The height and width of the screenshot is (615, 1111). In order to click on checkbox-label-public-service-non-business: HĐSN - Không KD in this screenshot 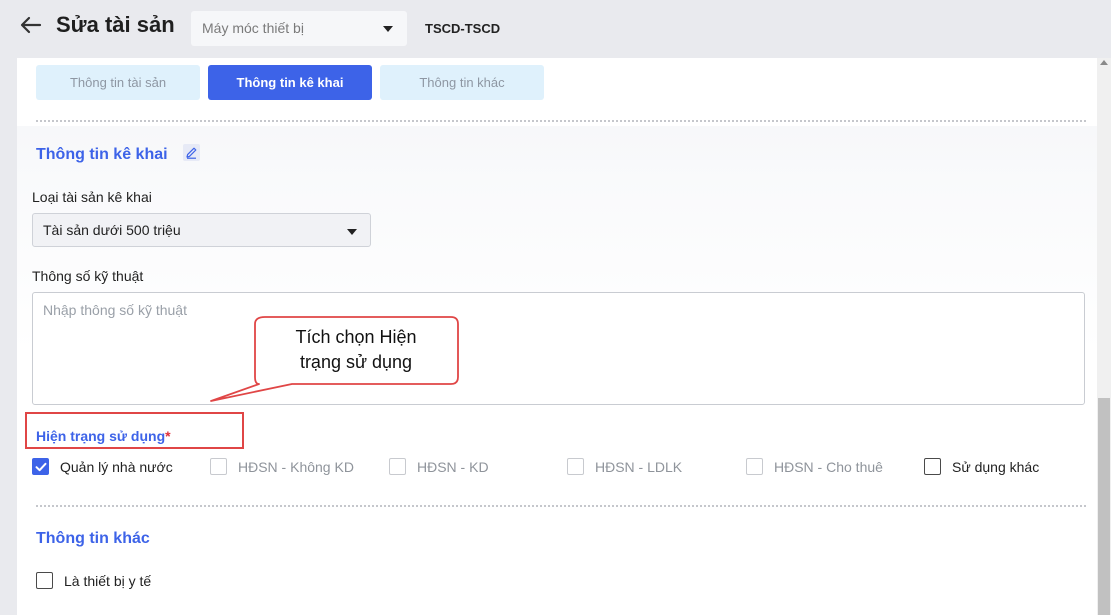, I will do `click(296, 467)`.